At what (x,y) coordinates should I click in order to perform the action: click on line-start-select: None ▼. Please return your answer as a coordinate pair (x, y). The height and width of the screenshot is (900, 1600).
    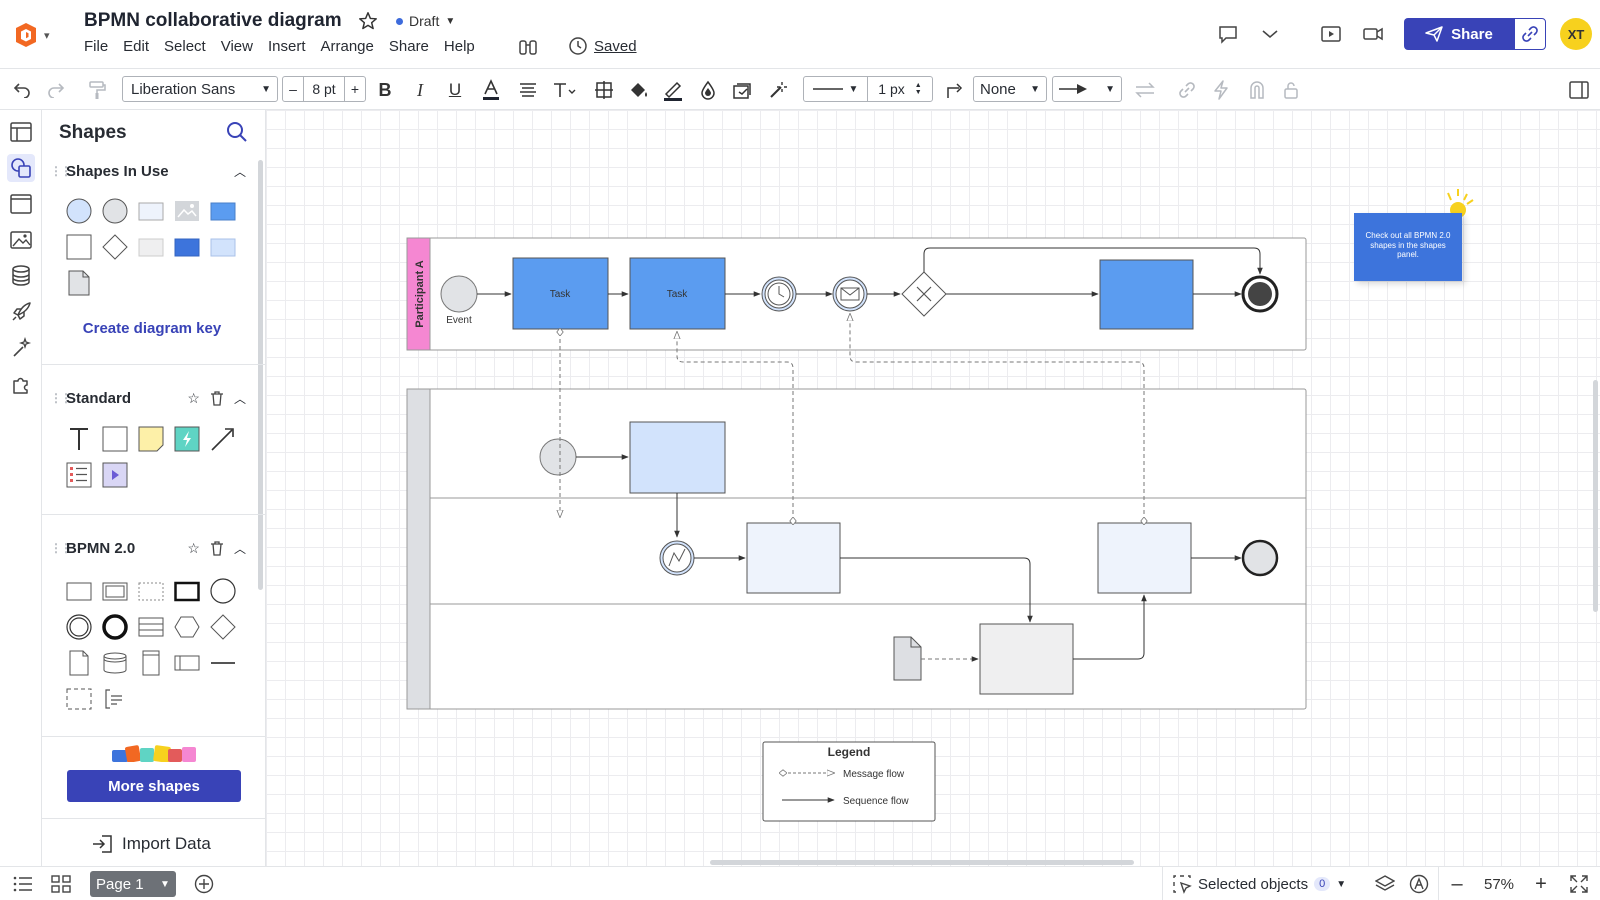
    Looking at the image, I should click on (1010, 89).